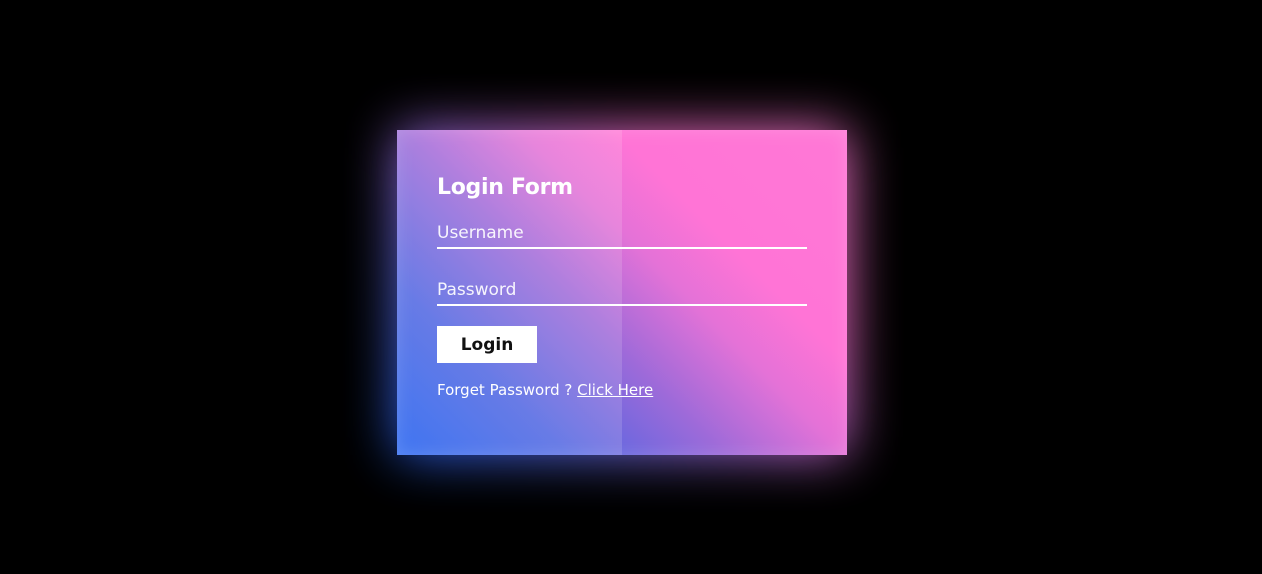 Image resolution: width=1262 pixels, height=574 pixels. I want to click on forgot-password-row: Forget Password ? Click Here, so click(622, 390).